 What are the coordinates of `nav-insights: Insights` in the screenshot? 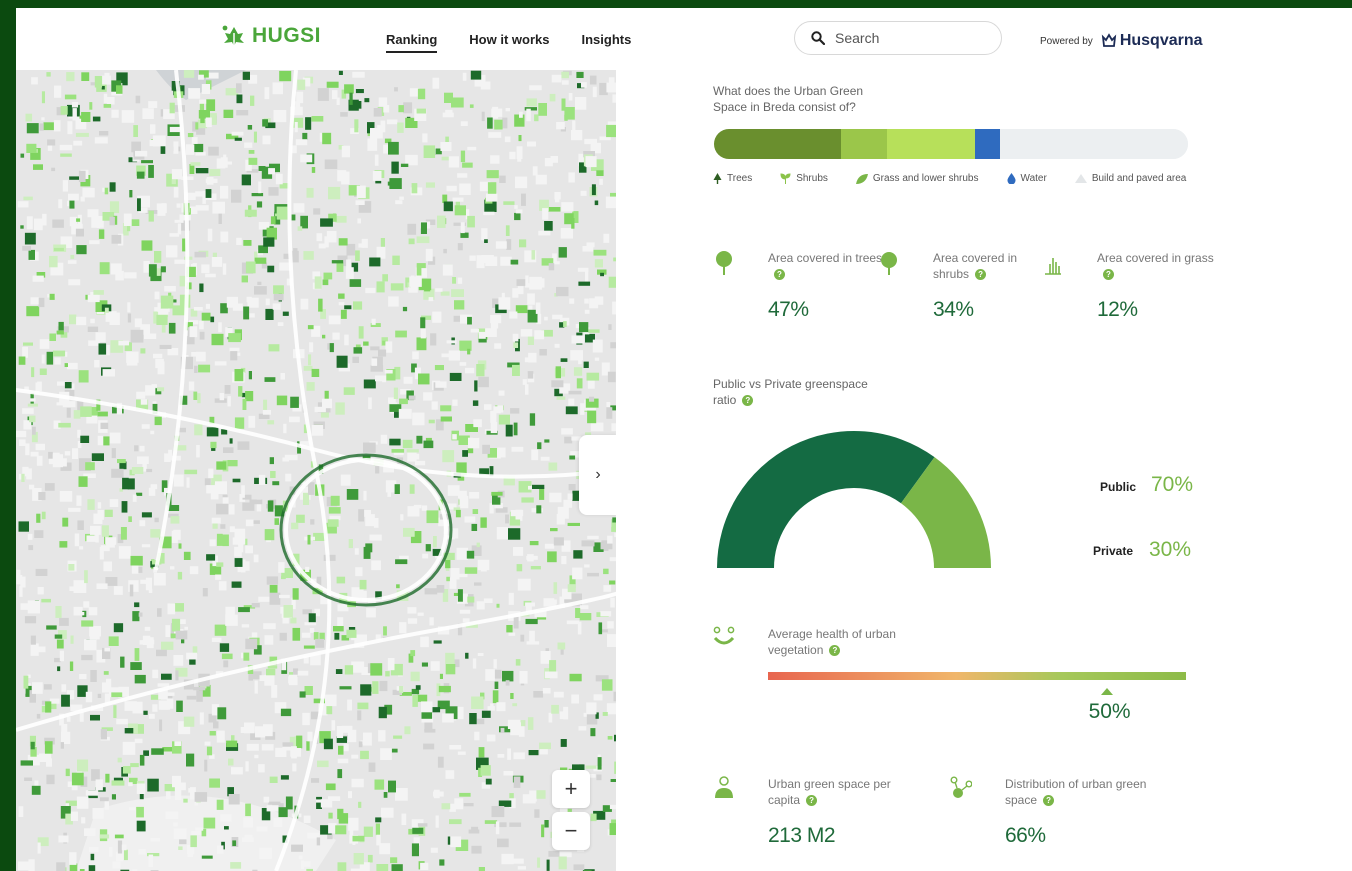 It's located at (606, 42).